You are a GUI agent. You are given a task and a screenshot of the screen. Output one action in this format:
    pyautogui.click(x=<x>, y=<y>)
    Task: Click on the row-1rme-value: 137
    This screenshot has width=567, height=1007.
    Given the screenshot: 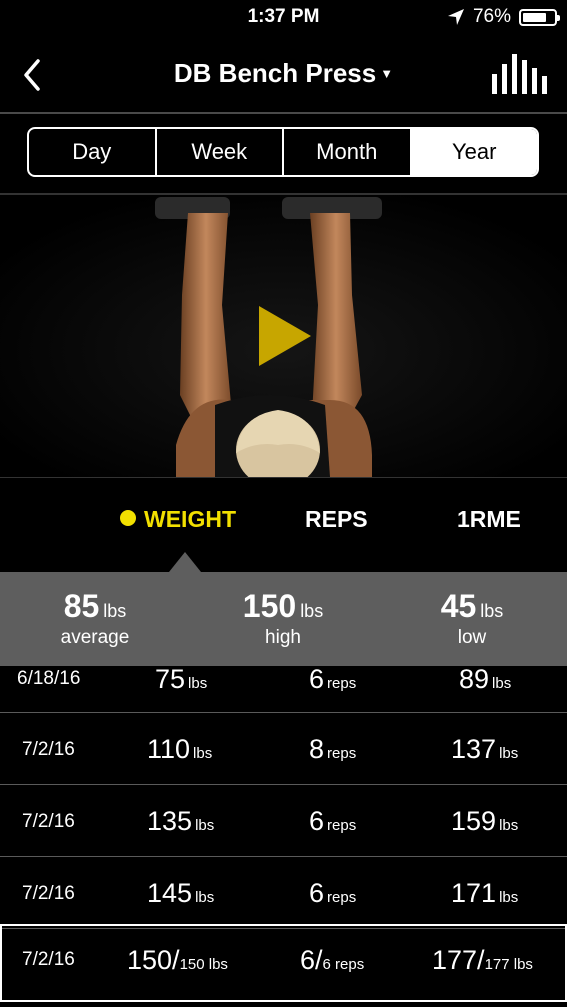 What is the action you would take?
    pyautogui.click(x=474, y=749)
    